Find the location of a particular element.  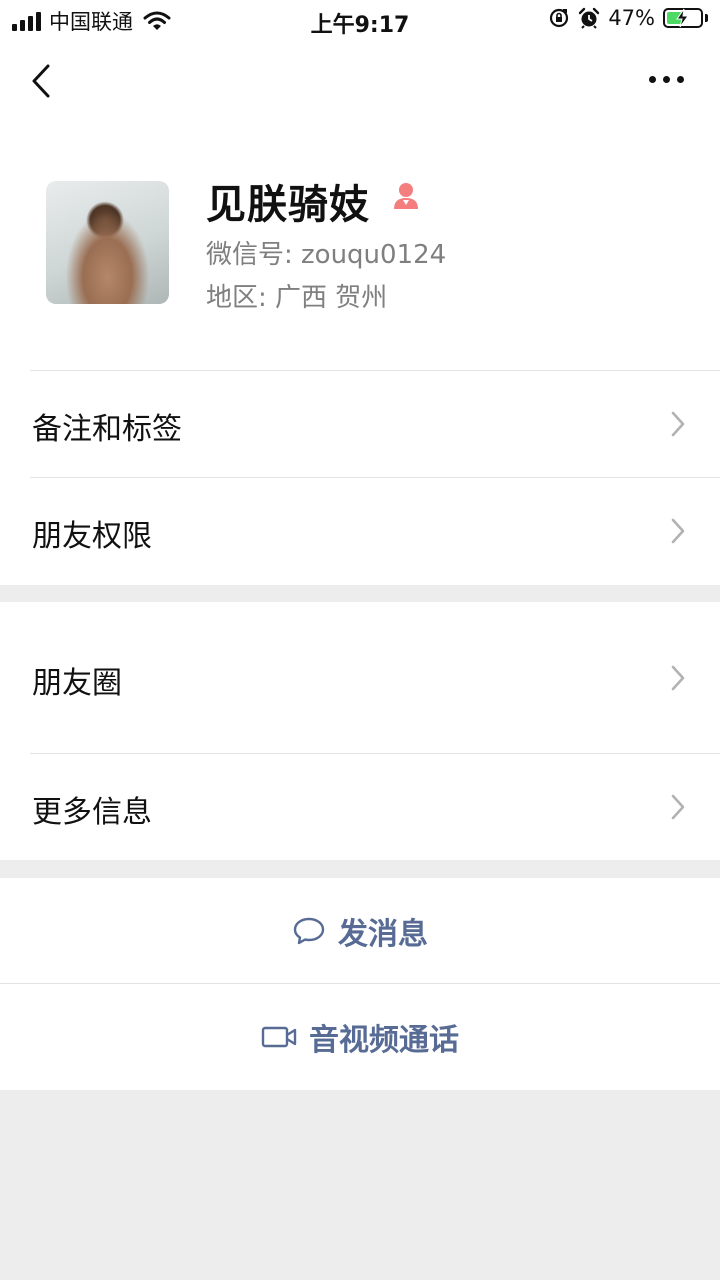

video-call-button: 音视频通话 is located at coordinates (360, 1037).